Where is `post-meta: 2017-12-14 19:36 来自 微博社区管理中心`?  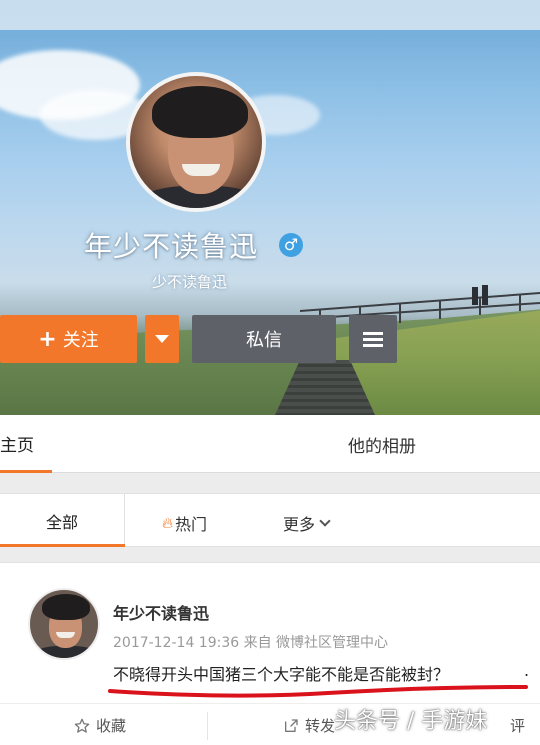 post-meta: 2017-12-14 19:36 来自 微博社区管理中心 is located at coordinates (251, 643).